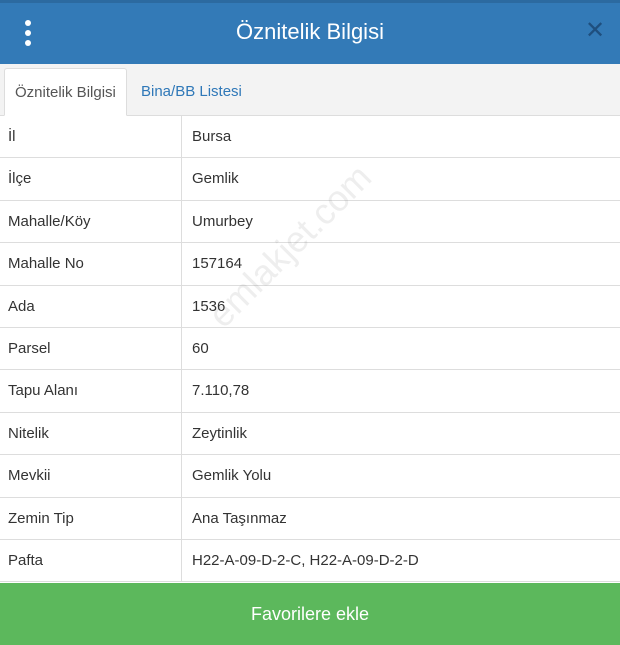 The width and height of the screenshot is (620, 645). I want to click on tab-bar: Öznitelik Bilgisi Bina/BB Listesi, so click(310, 90).